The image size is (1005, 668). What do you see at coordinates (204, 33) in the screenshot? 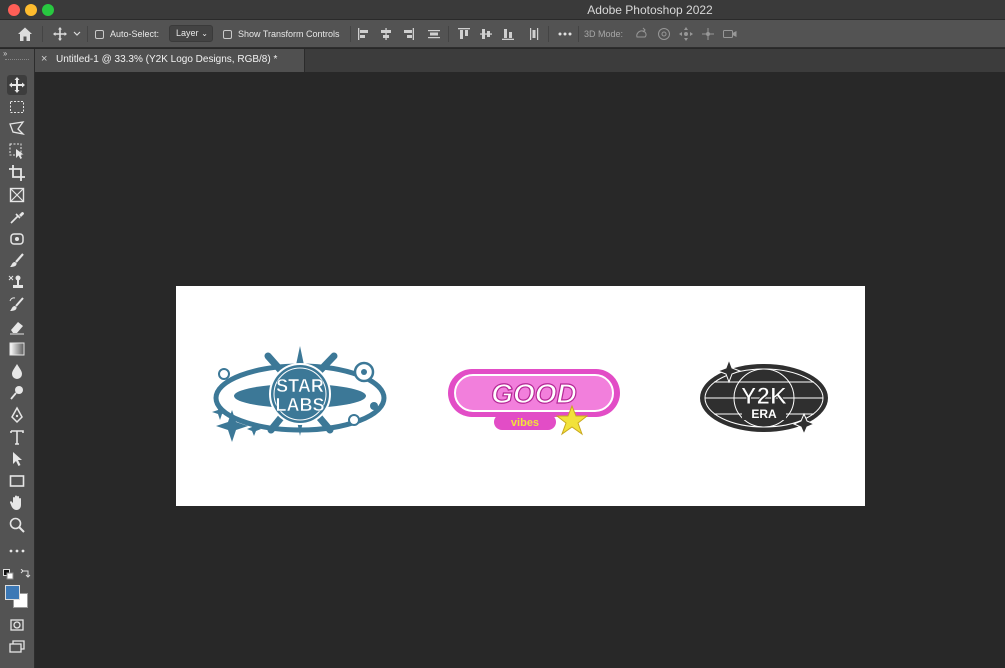
I see `chevron-down-icon: ⌄` at bounding box center [204, 33].